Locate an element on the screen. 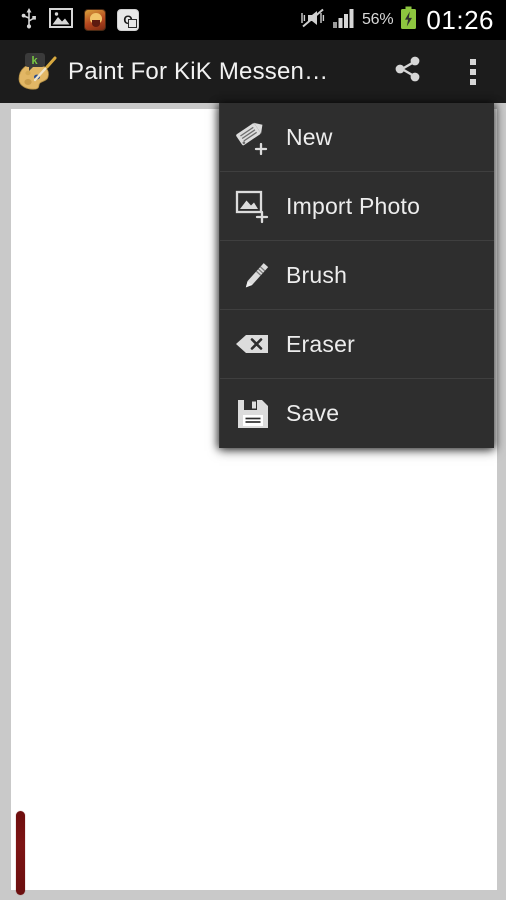 The image size is (506, 900). outlook-flag is located at coordinates (132, 23).